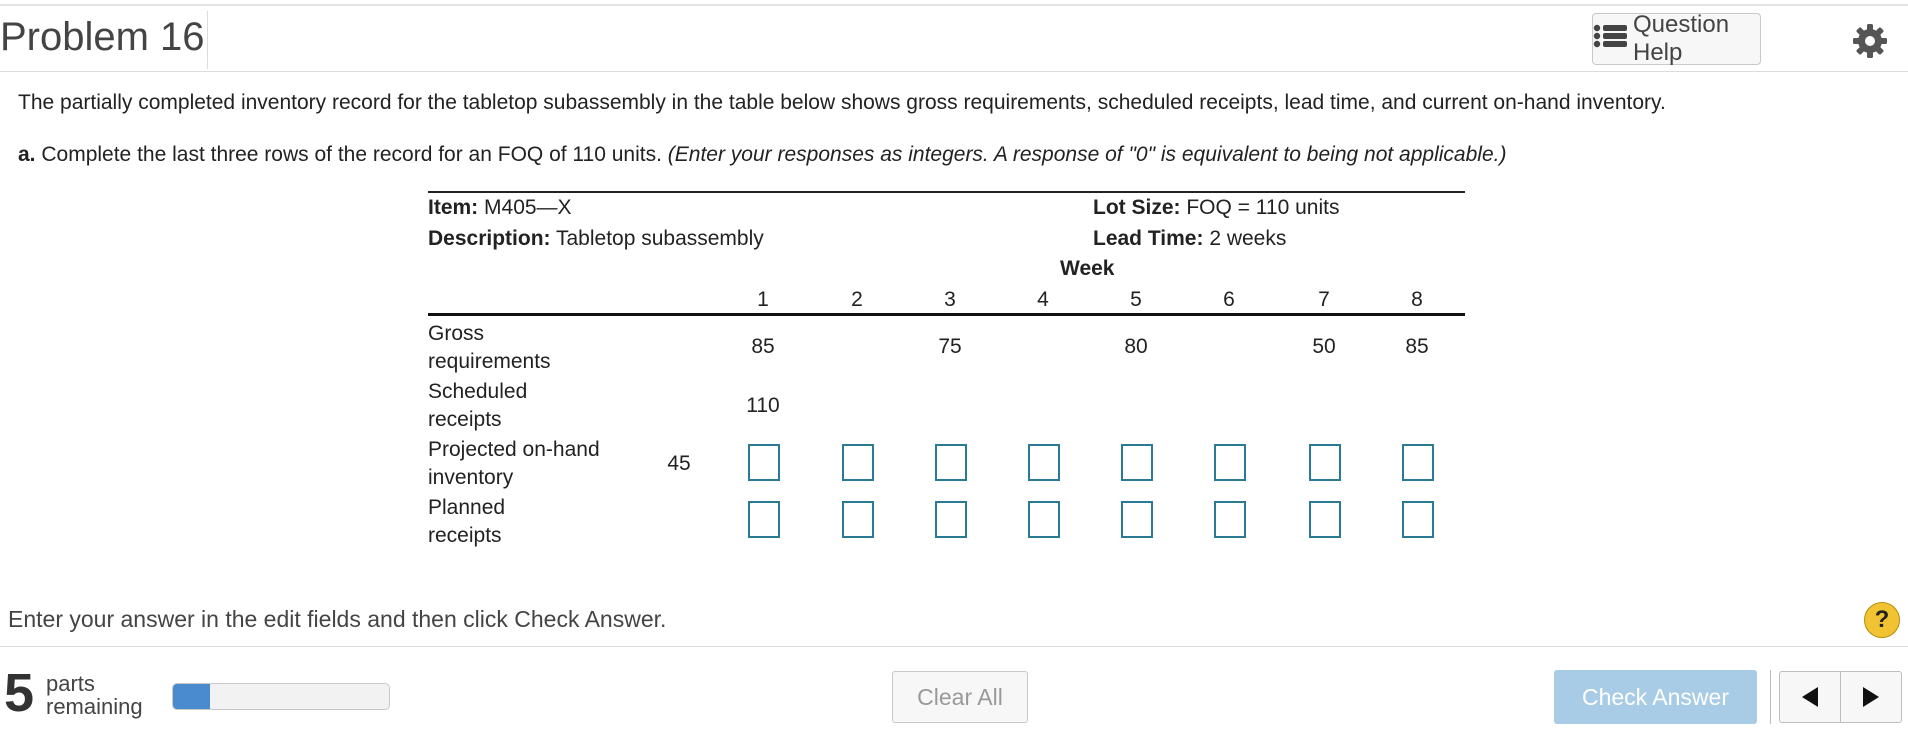 The width and height of the screenshot is (1908, 739). What do you see at coordinates (489, 361) in the screenshot?
I see `row-label-line: requirements` at bounding box center [489, 361].